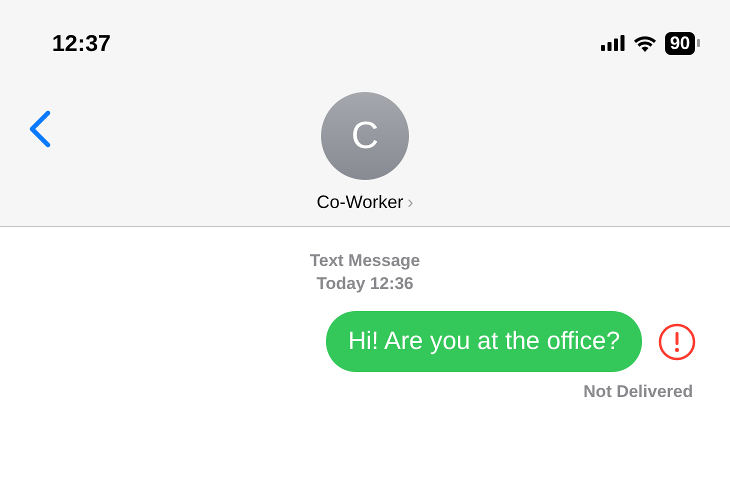 The image size is (730, 490). I want to click on back-icon, so click(40, 129).